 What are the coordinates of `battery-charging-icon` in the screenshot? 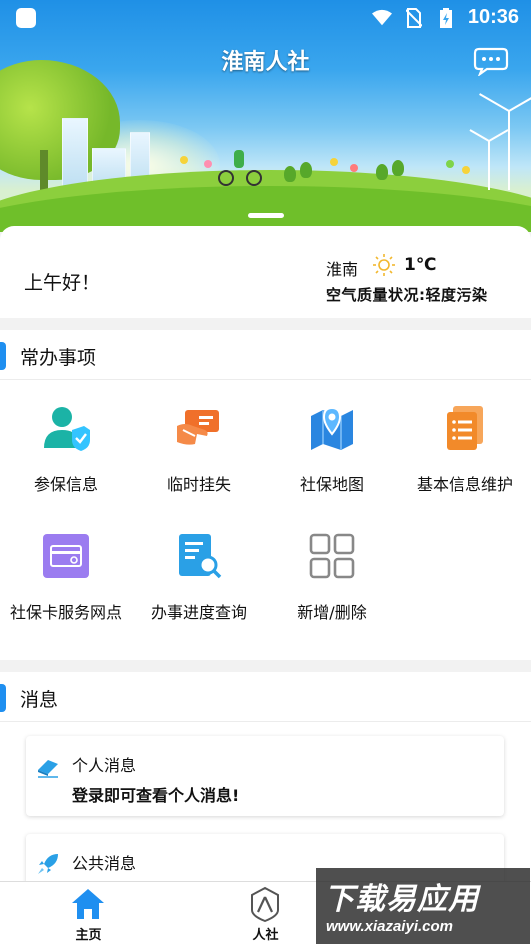 It's located at (446, 17).